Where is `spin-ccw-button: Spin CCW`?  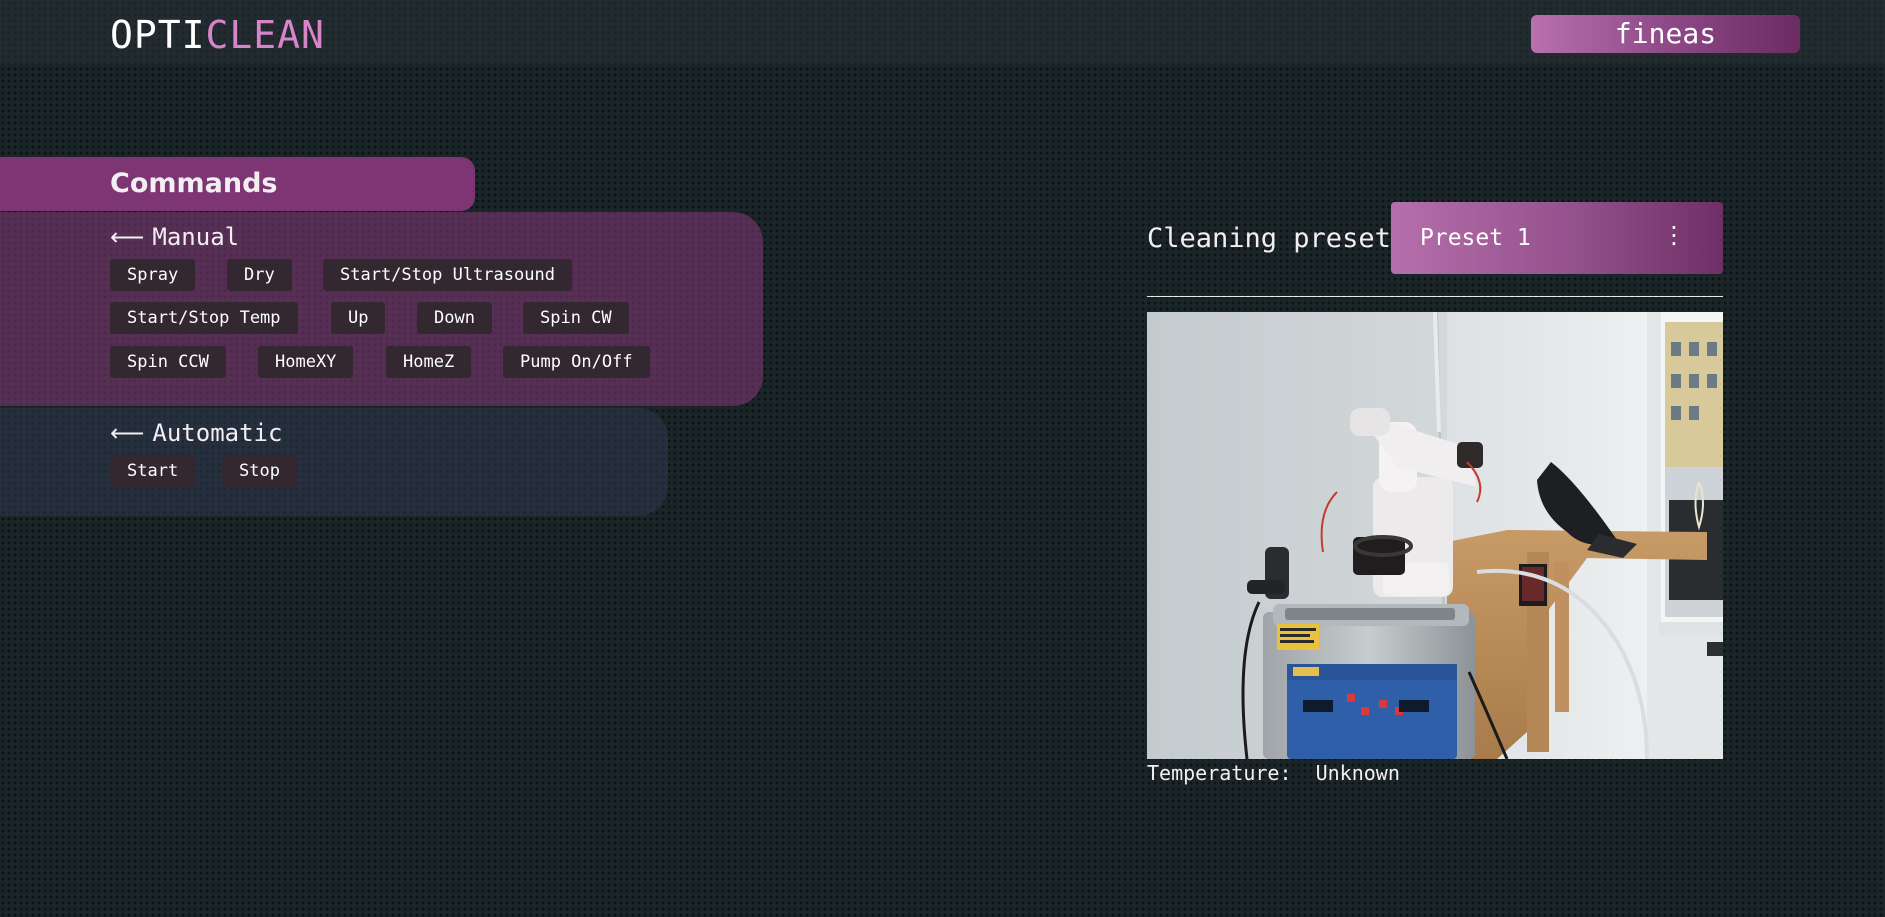
spin-ccw-button: Spin CCW is located at coordinates (168, 362).